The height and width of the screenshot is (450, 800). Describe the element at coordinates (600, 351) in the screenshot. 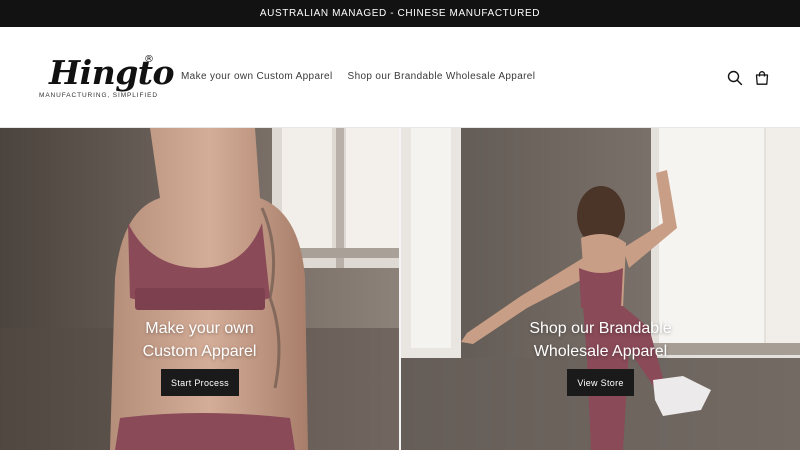

I see `hero-heading-line2: Wholesale Apparel` at that location.